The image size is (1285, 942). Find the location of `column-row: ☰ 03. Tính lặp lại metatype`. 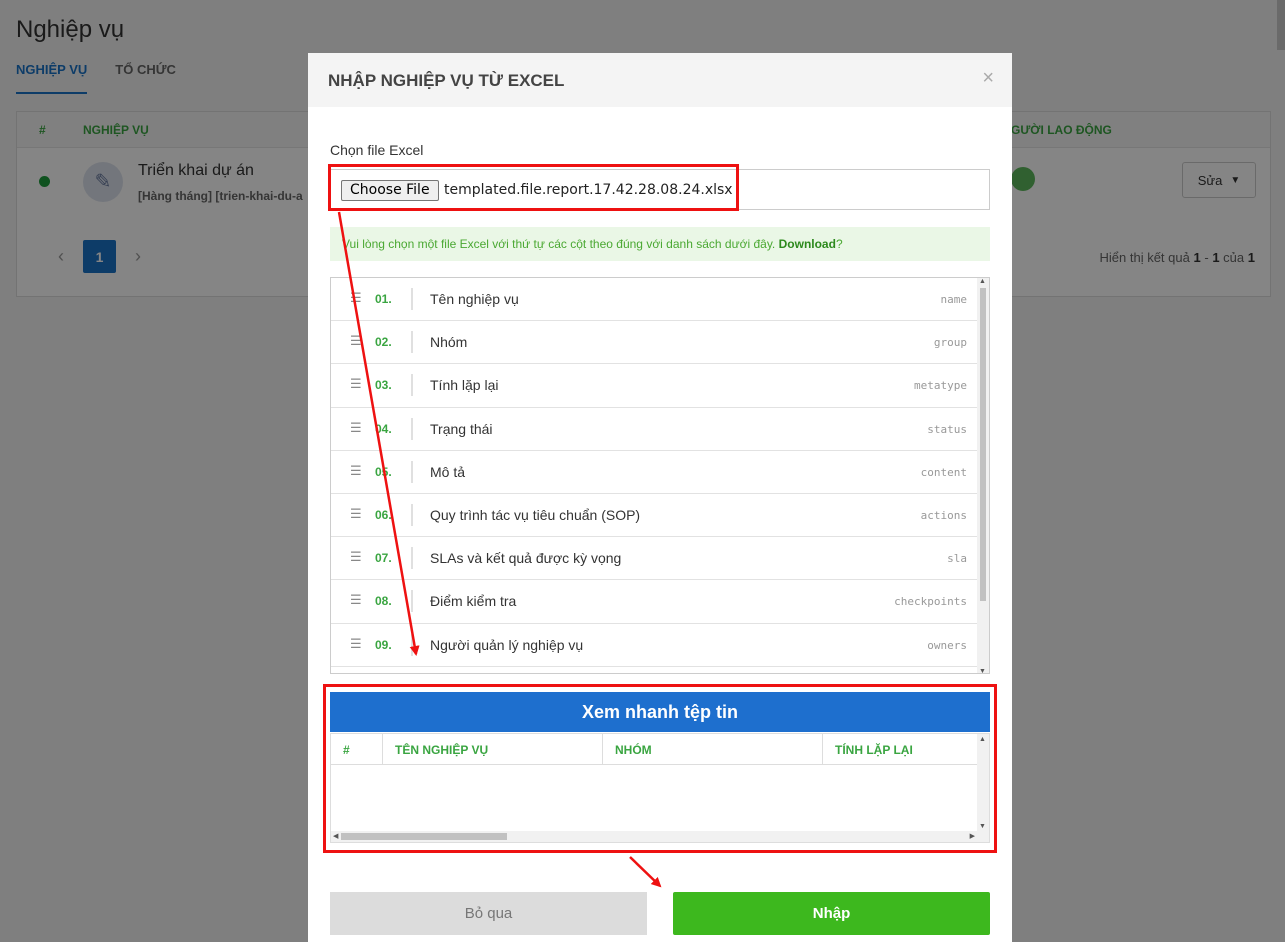

column-row: ☰ 03. Tính lặp lại metatype is located at coordinates (660, 386).